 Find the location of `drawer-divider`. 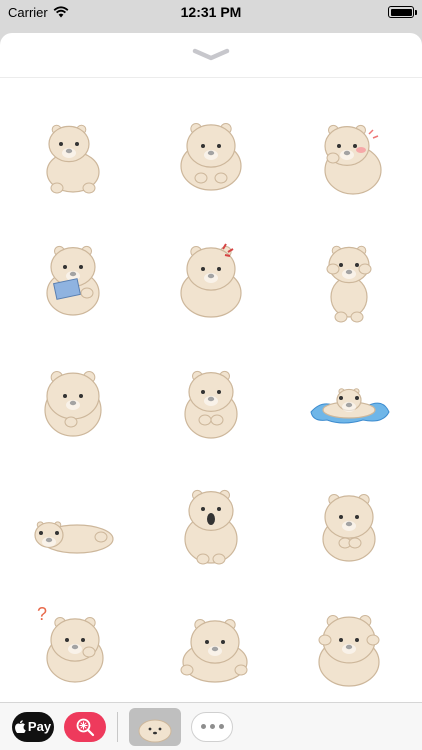

drawer-divider is located at coordinates (117, 726).